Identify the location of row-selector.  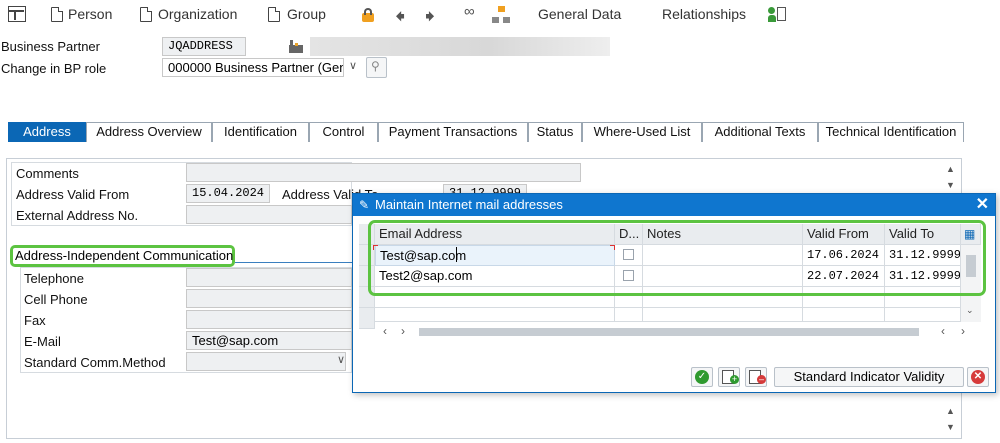
(367, 318).